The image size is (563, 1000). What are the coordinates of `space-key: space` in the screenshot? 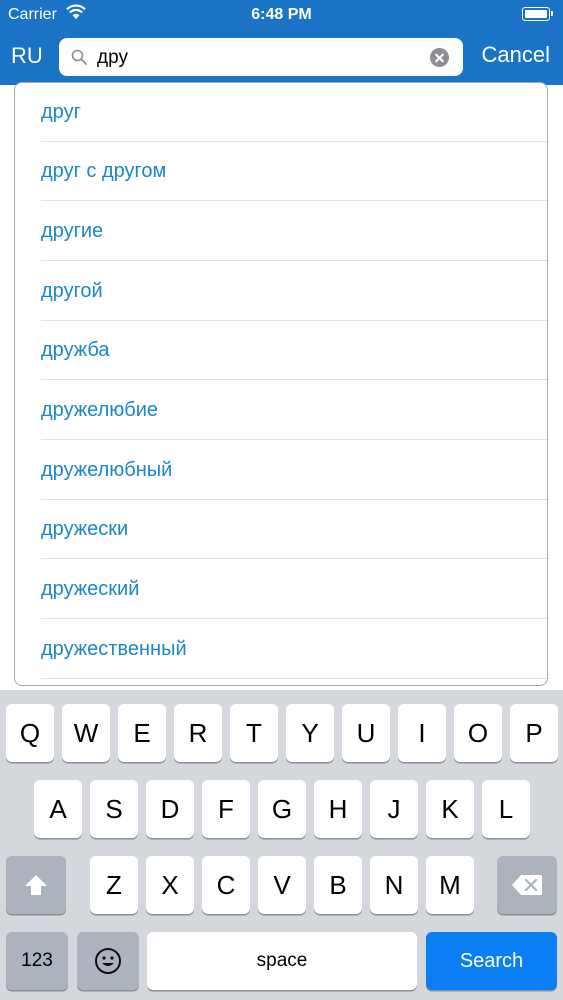 It's located at (282, 961).